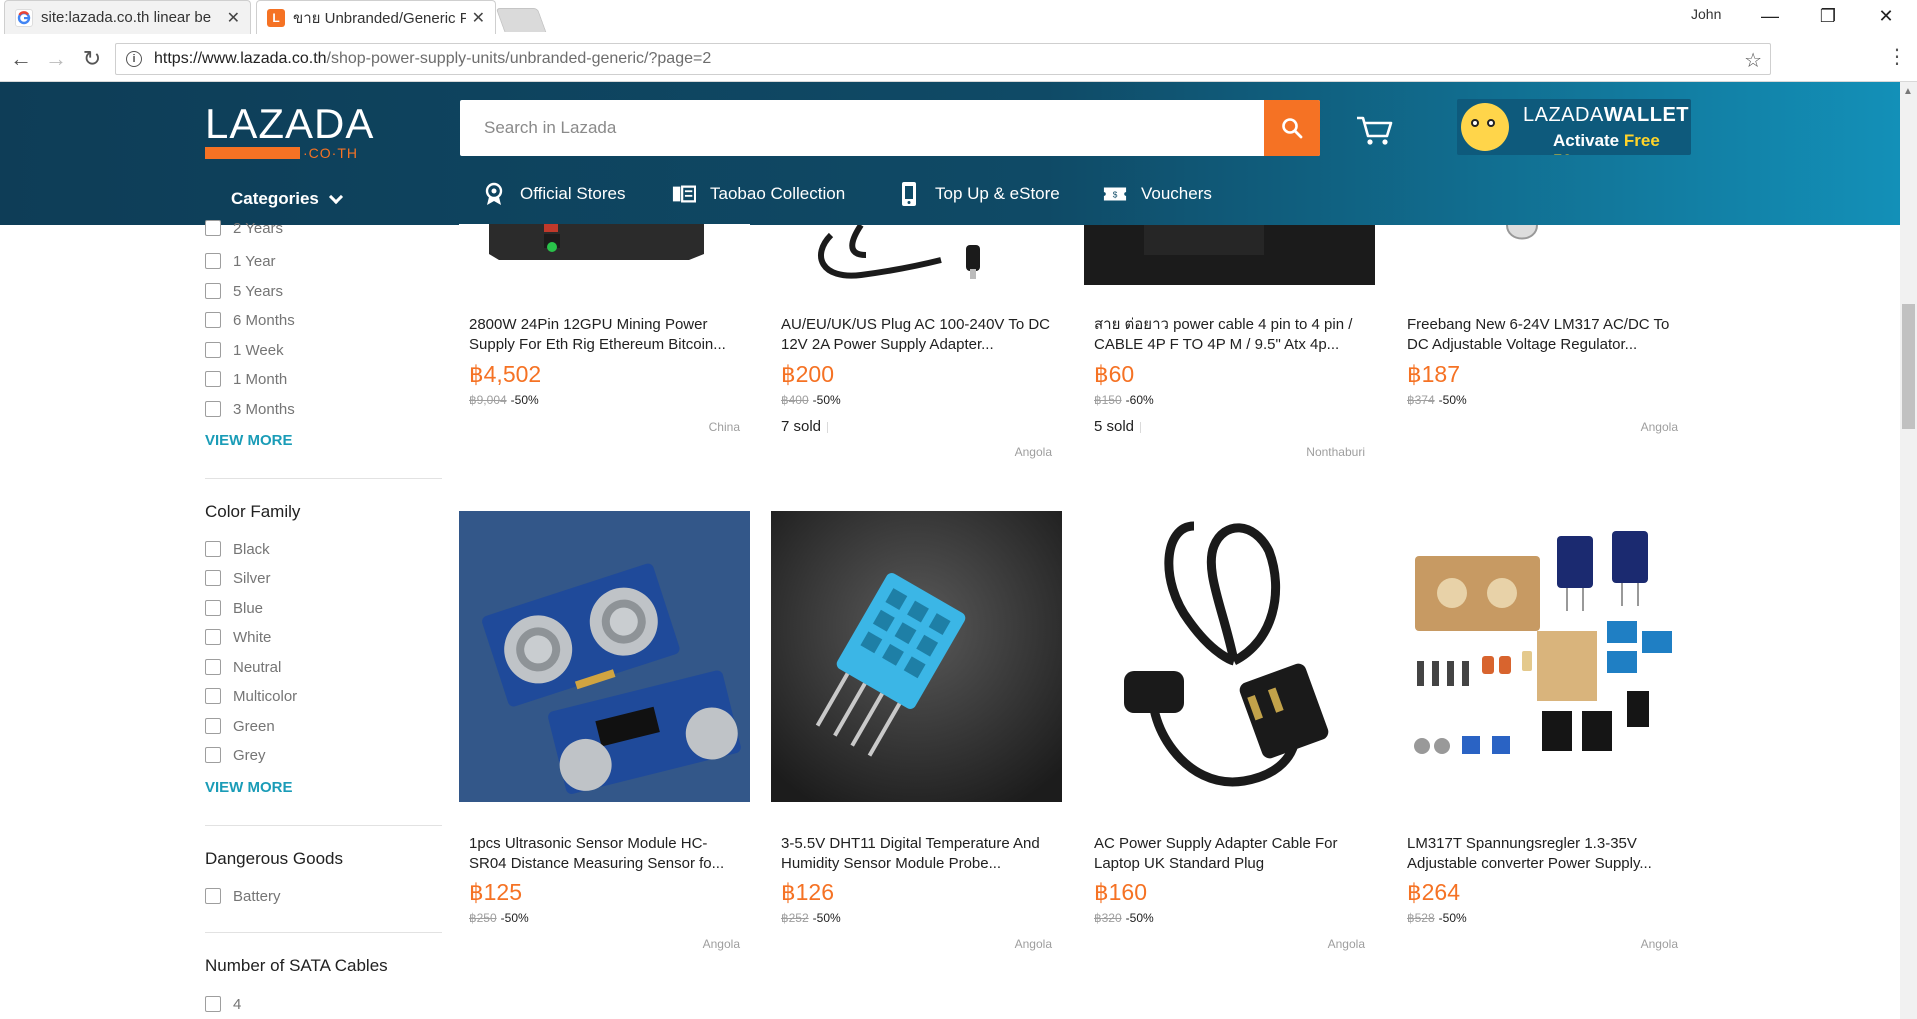 The image size is (1917, 1019). I want to click on info-icon: i, so click(134, 59).